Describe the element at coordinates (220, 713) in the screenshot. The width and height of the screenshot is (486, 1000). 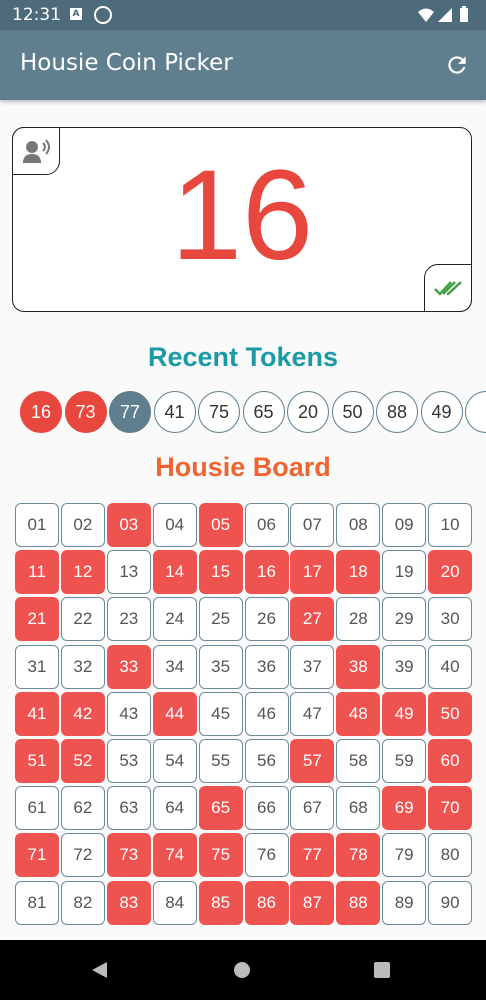
I see `board-cell: 45` at that location.